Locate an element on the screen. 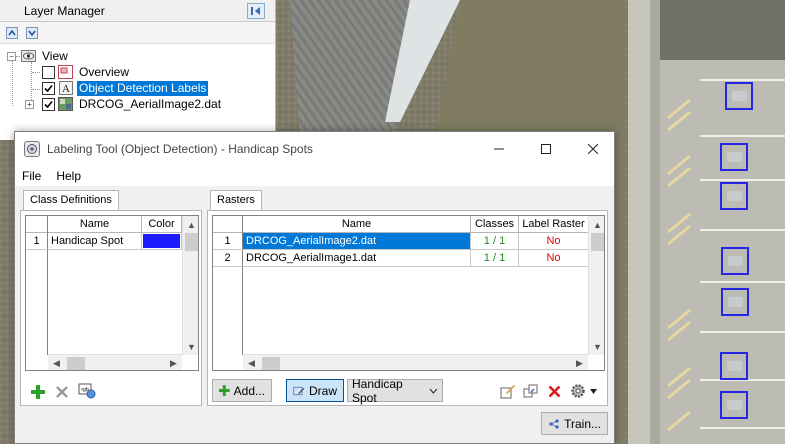 This screenshot has height=444, width=785. import-classes-icon: rgb is located at coordinates (87, 391).